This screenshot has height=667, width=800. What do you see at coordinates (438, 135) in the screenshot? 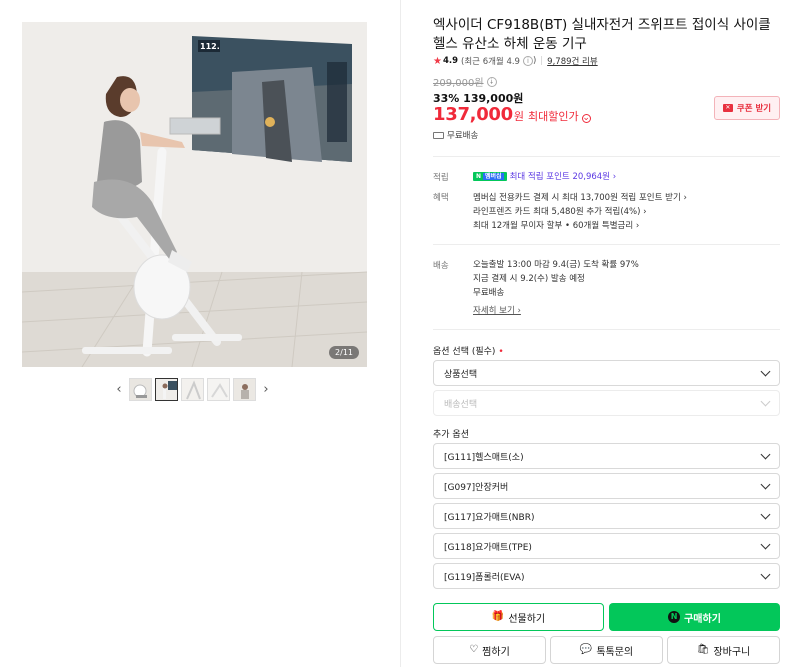
I see `truck-icon` at bounding box center [438, 135].